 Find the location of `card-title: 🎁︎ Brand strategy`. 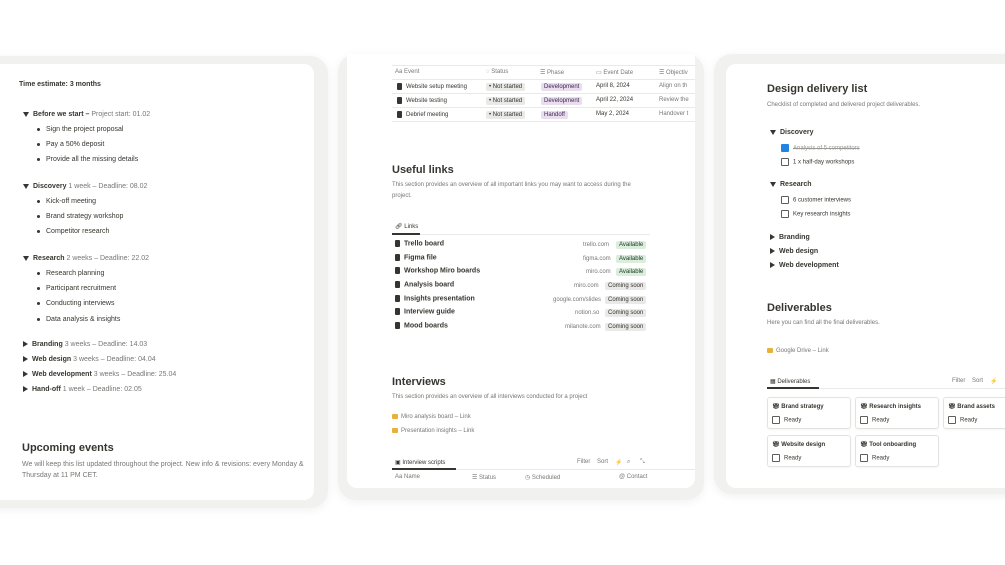

card-title: 🎁︎ Brand strategy is located at coordinates (798, 407).